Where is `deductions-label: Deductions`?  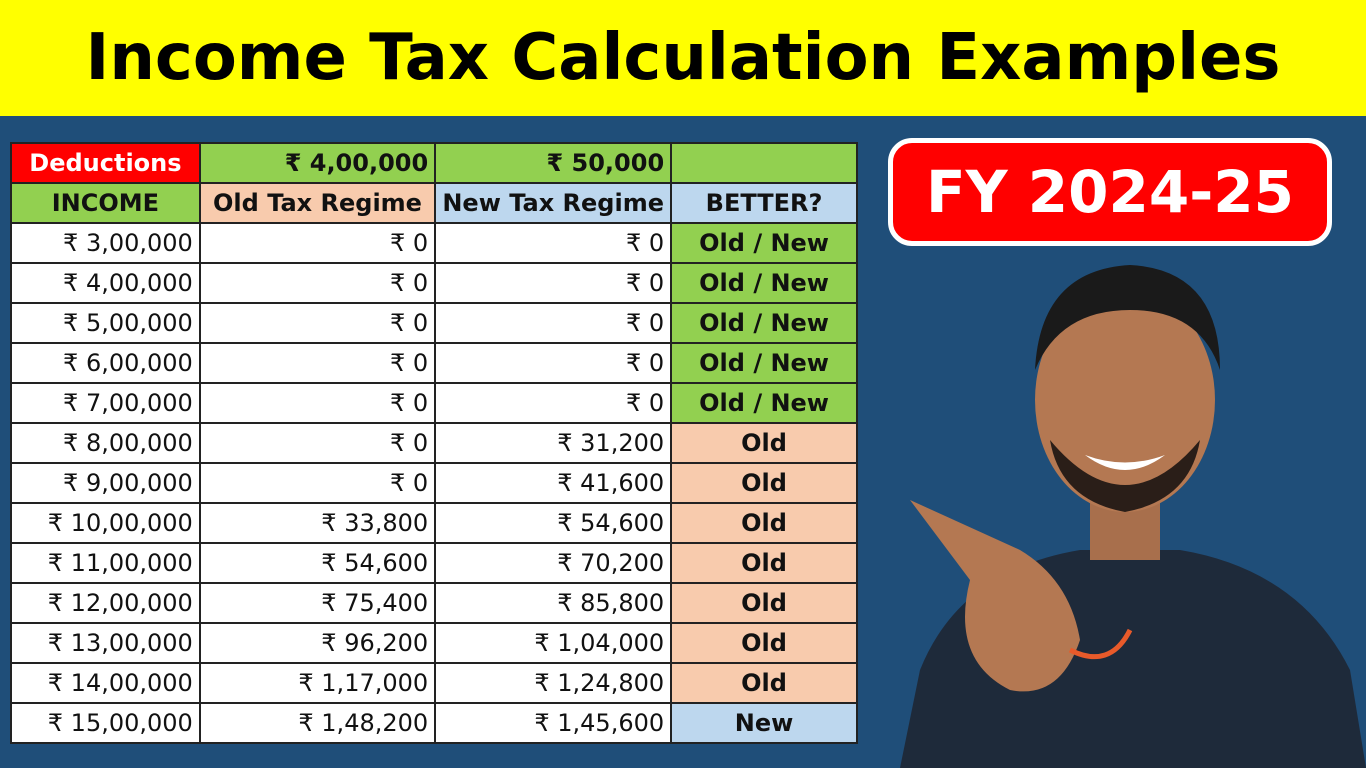 deductions-label: Deductions is located at coordinates (105, 163).